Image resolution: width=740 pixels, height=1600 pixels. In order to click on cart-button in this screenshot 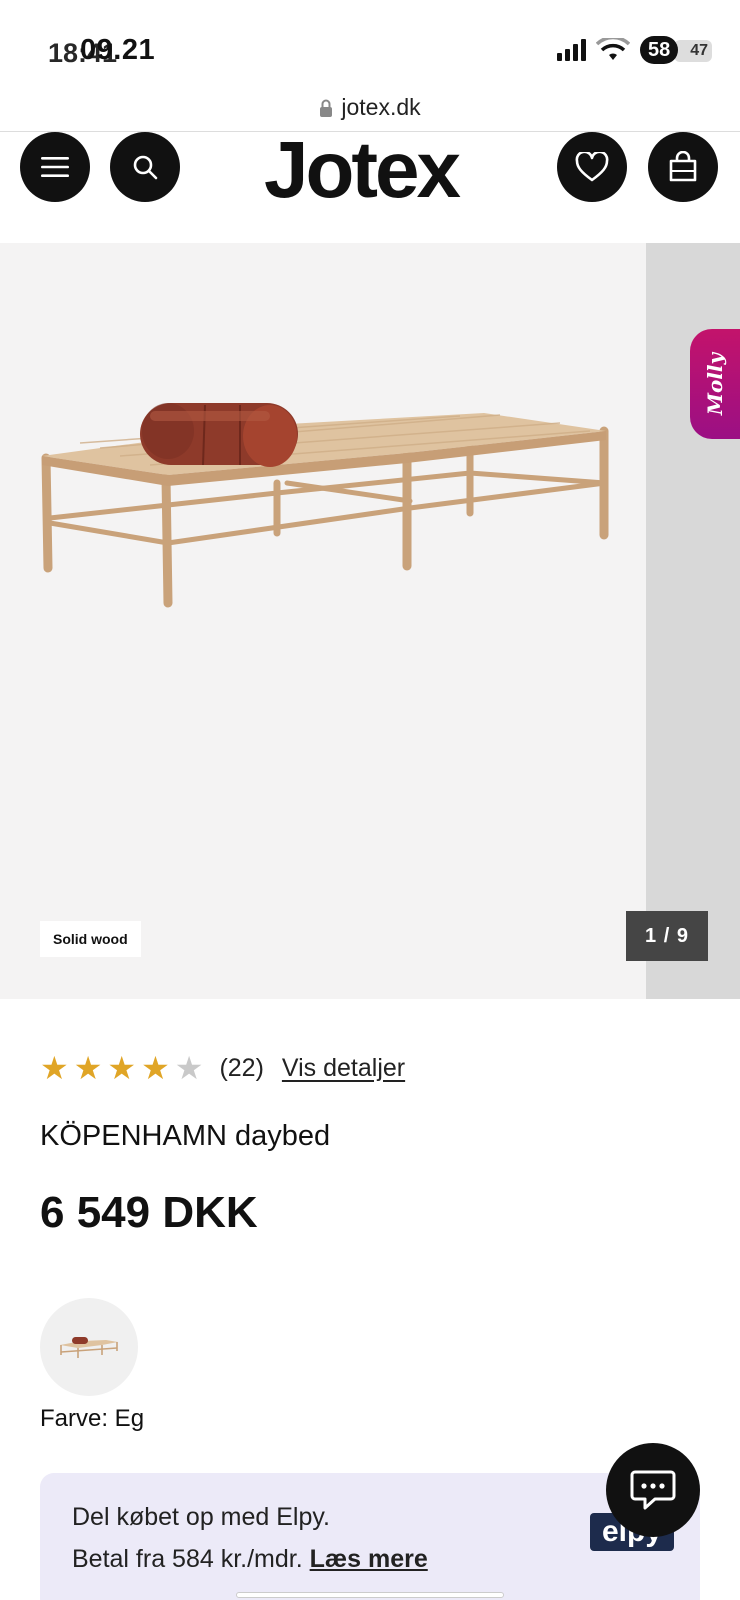, I will do `click(683, 167)`.